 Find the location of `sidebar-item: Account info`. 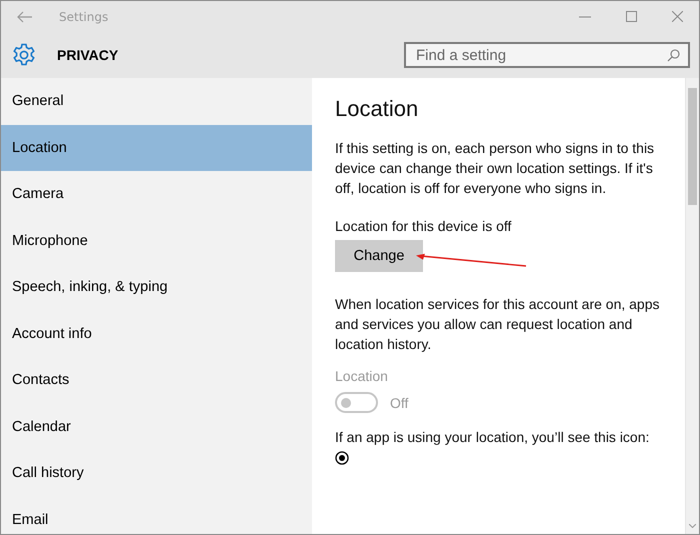

sidebar-item: Account info is located at coordinates (156, 333).